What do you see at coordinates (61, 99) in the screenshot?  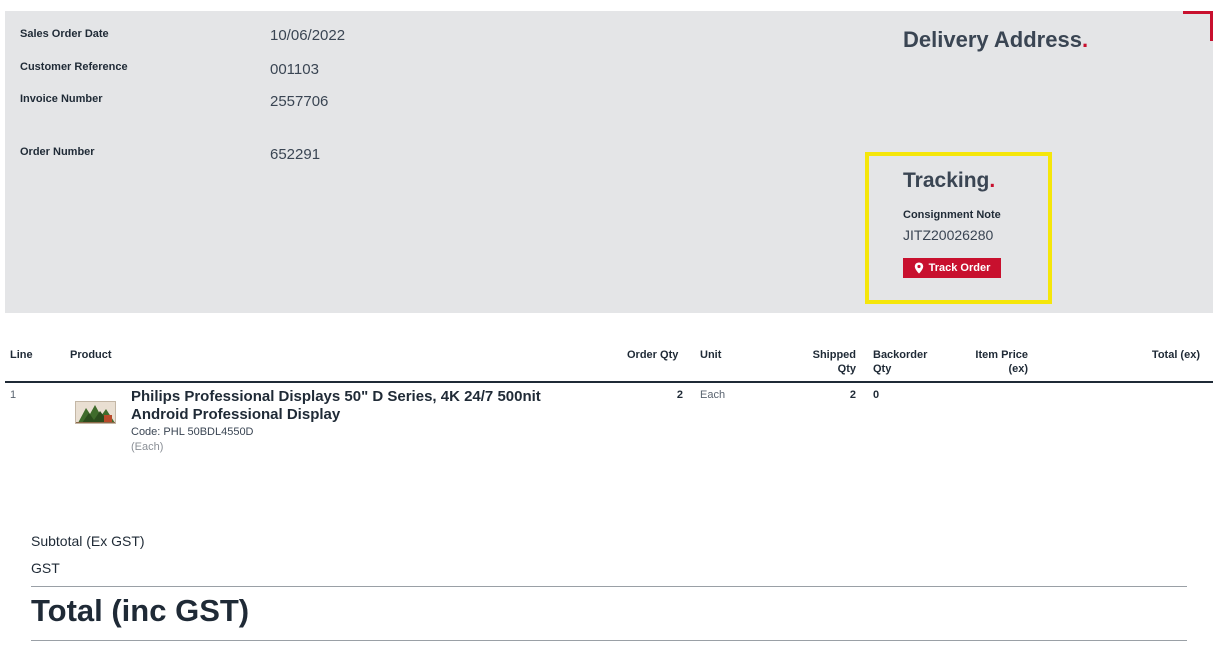 I see `invoice-number-label: Invoice Number` at bounding box center [61, 99].